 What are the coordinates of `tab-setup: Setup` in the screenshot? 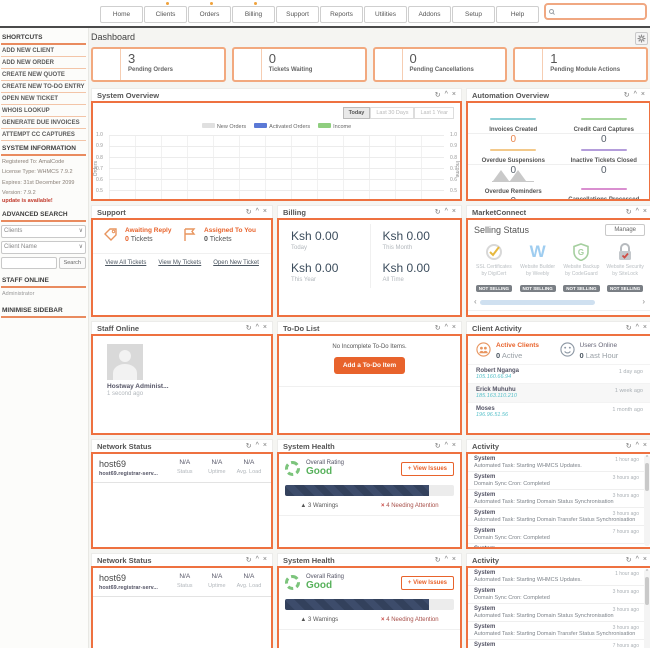 It's located at (473, 14).